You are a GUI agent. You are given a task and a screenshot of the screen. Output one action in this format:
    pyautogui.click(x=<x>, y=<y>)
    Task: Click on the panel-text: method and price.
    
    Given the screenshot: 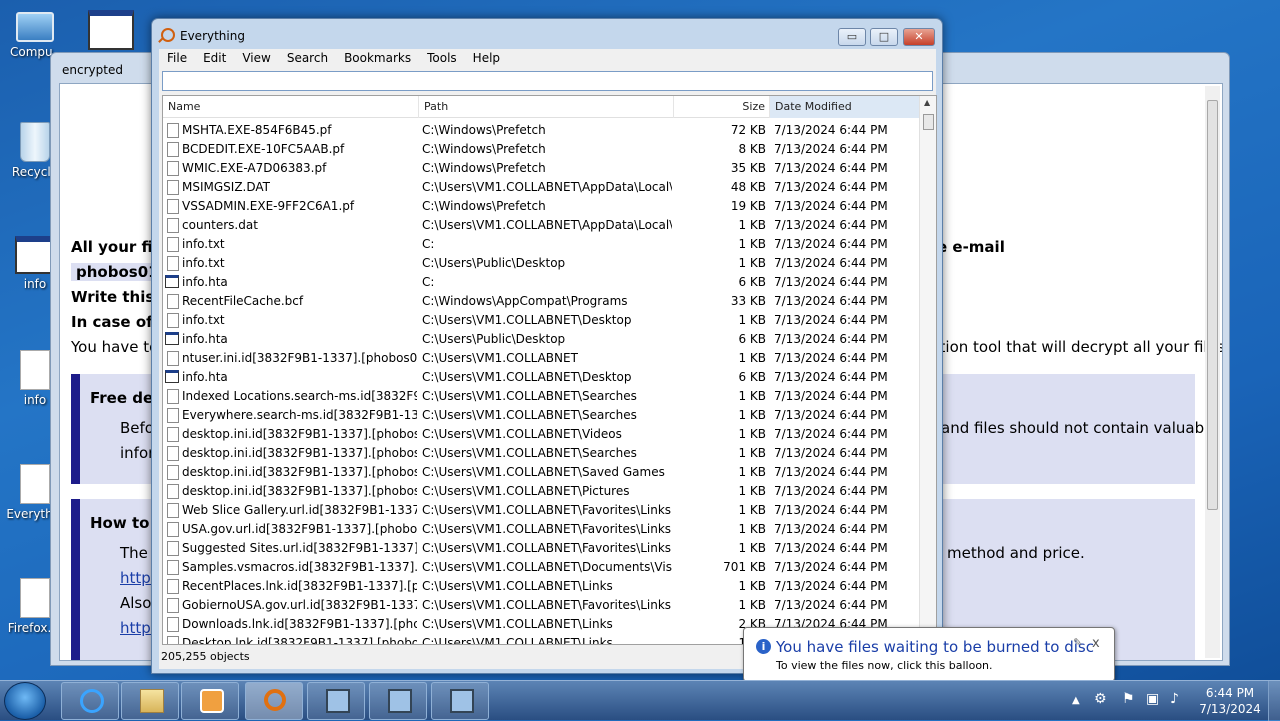 What is the action you would take?
    pyautogui.click(x=1016, y=553)
    